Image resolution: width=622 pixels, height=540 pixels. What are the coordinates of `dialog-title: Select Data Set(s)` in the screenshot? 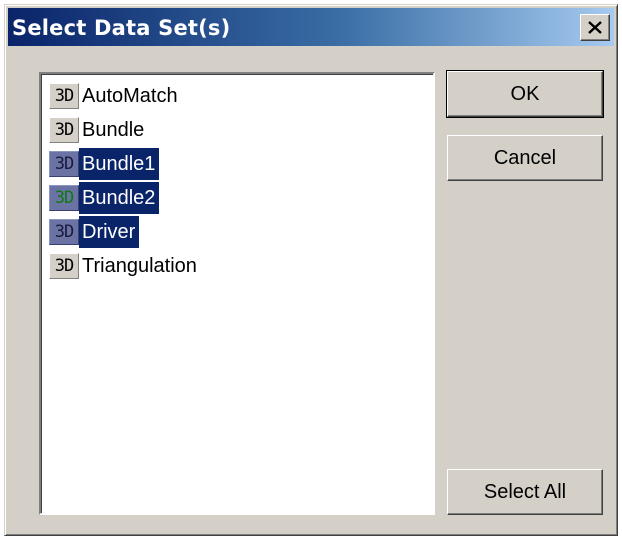 It's located at (121, 28).